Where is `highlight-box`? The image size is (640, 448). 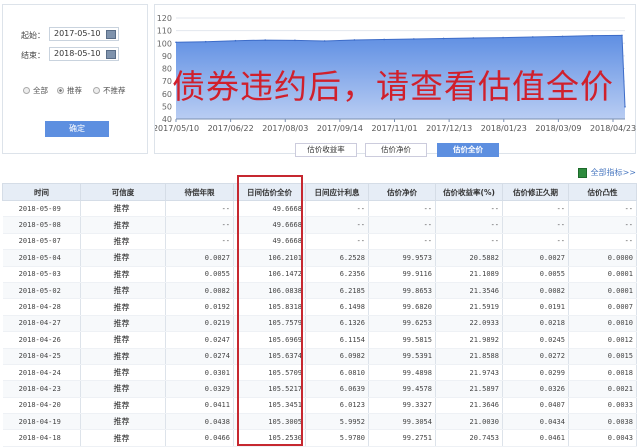
highlight-box is located at coordinates (270, 310).